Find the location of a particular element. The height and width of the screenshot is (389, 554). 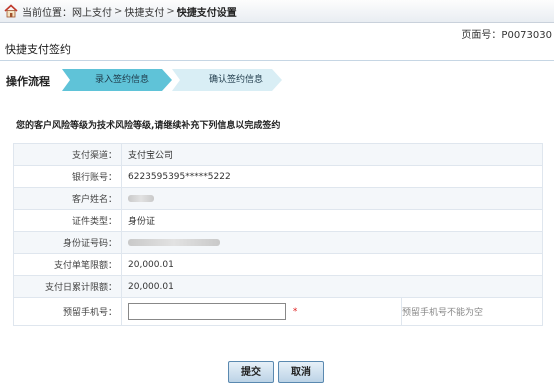

phone-input is located at coordinates (207, 311).